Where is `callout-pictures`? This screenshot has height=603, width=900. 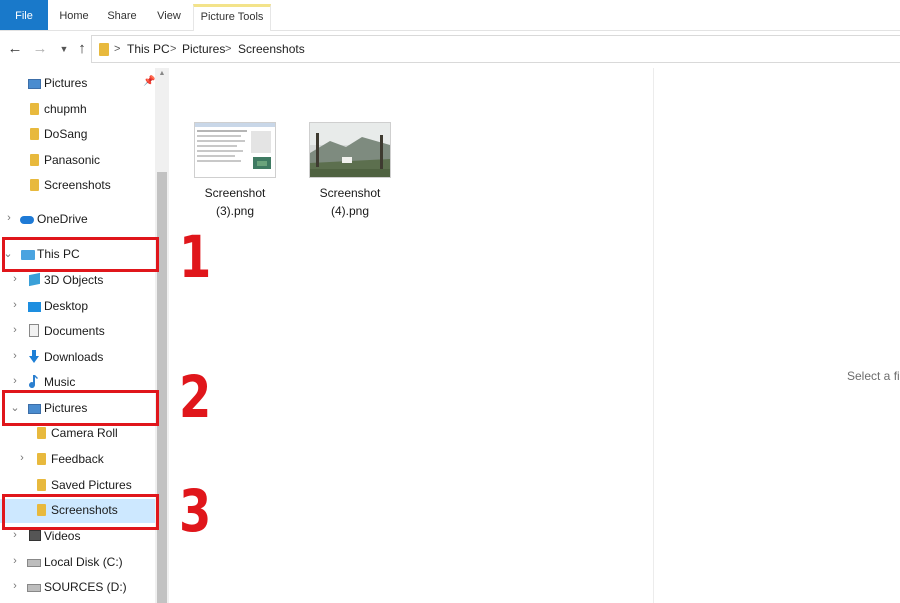 callout-pictures is located at coordinates (80, 408).